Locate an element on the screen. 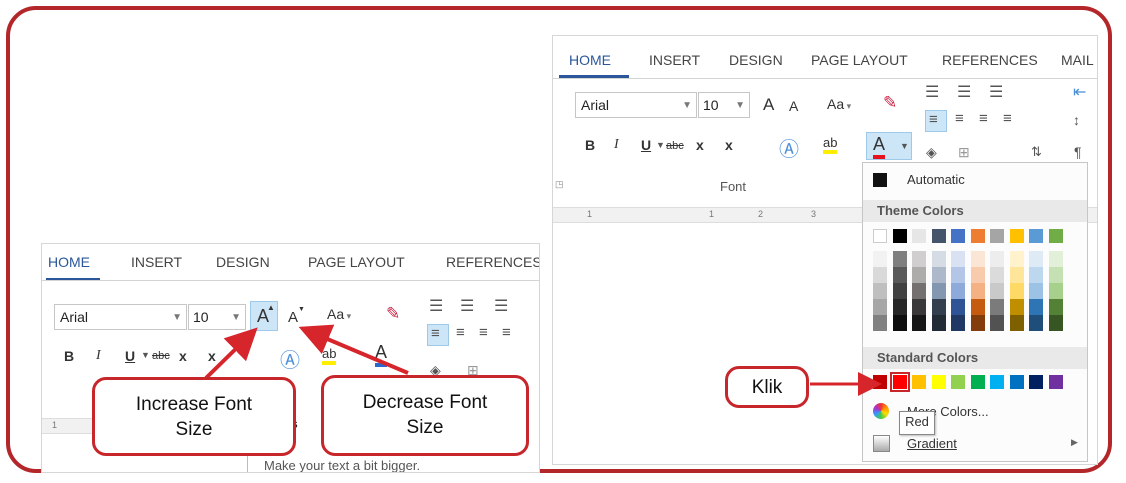  shading-icon: ◈ is located at coordinates (931, 152).